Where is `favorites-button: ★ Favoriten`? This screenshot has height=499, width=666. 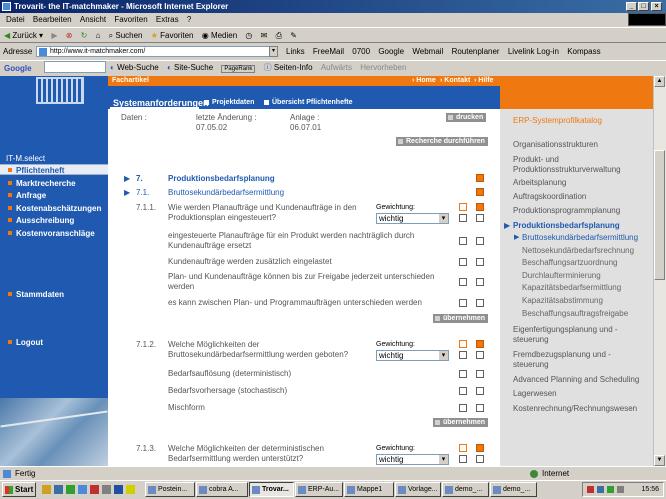
favorites-button: ★ Favoriten is located at coordinates (172, 36).